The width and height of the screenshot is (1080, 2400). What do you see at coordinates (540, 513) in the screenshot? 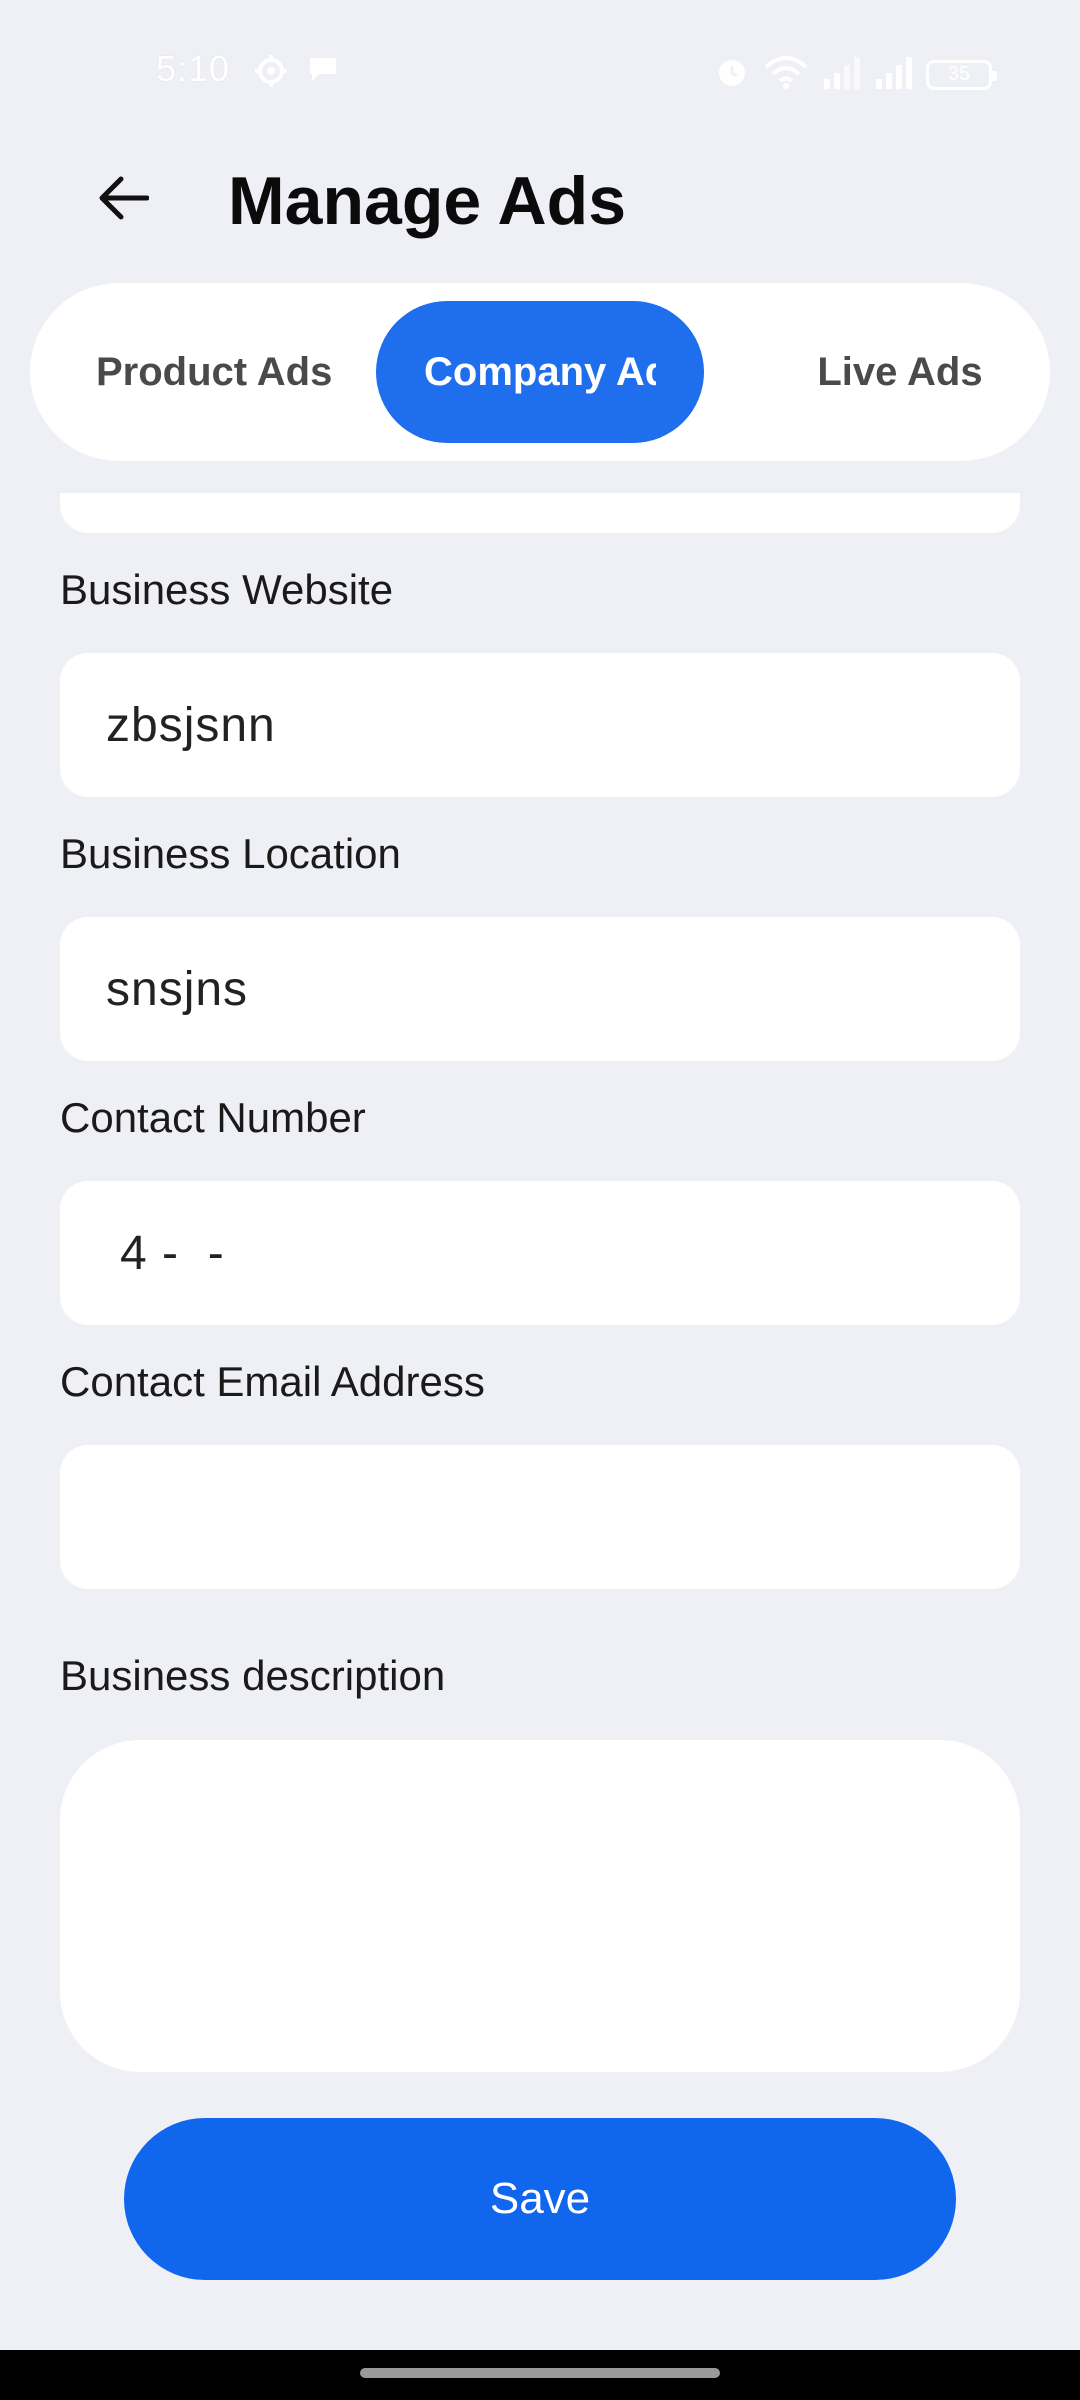
I see `previous-field-input` at bounding box center [540, 513].